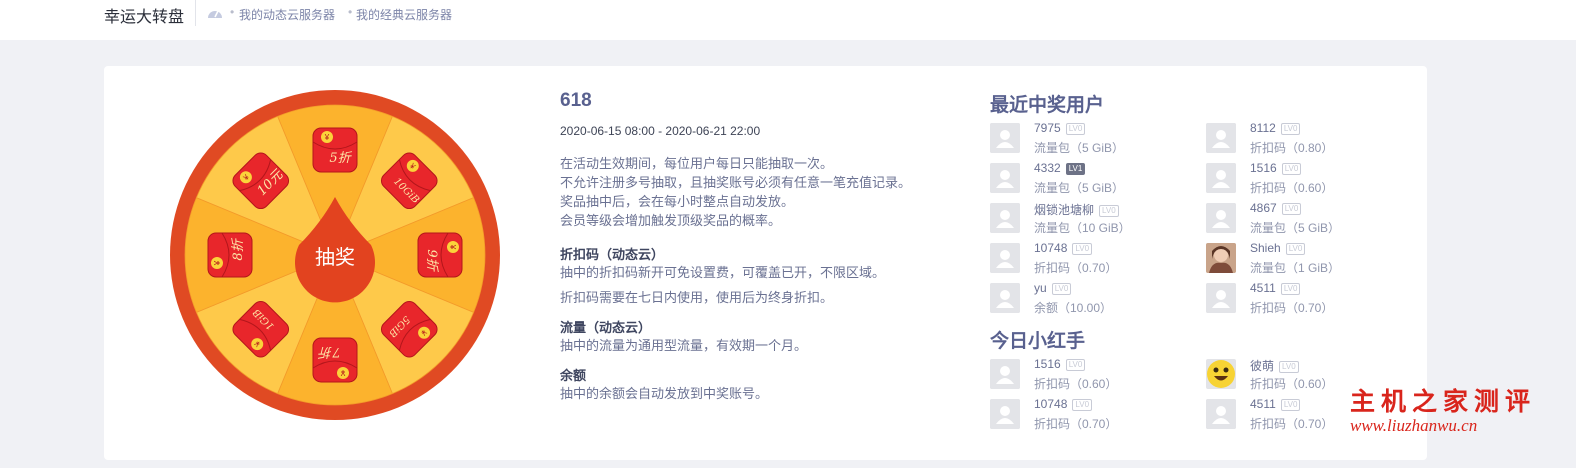 The height and width of the screenshot is (468, 1576). I want to click on winner-name-text: 7975, so click(1047, 128).